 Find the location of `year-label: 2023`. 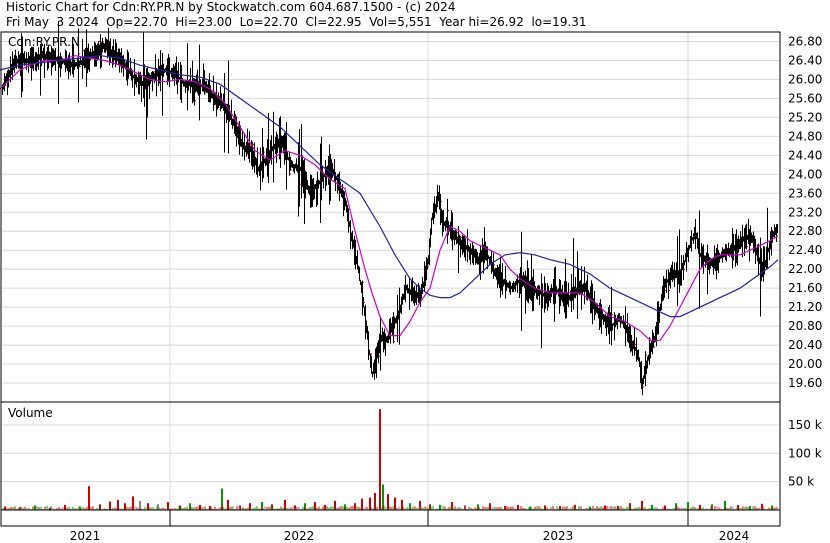

year-label: 2023 is located at coordinates (558, 536).